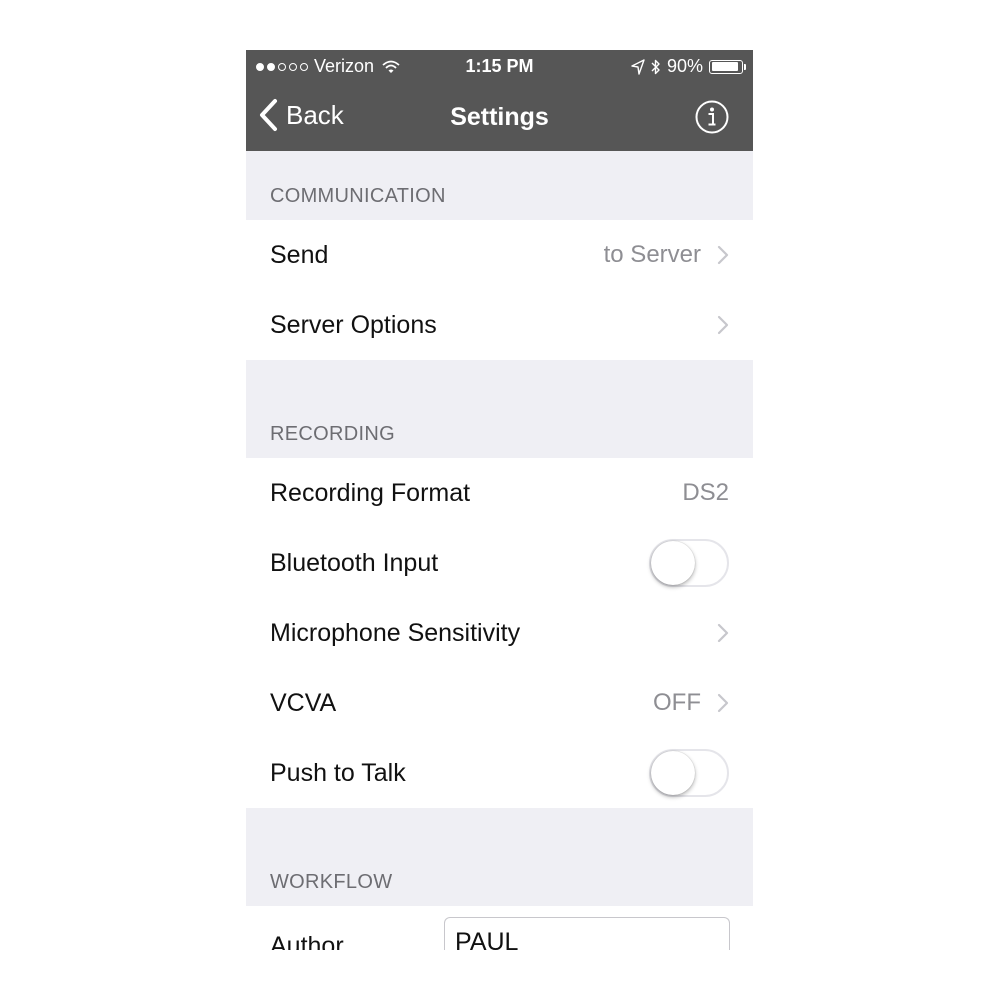  Describe the element at coordinates (499, 255) in the screenshot. I see `send-row: Send to Server` at that location.